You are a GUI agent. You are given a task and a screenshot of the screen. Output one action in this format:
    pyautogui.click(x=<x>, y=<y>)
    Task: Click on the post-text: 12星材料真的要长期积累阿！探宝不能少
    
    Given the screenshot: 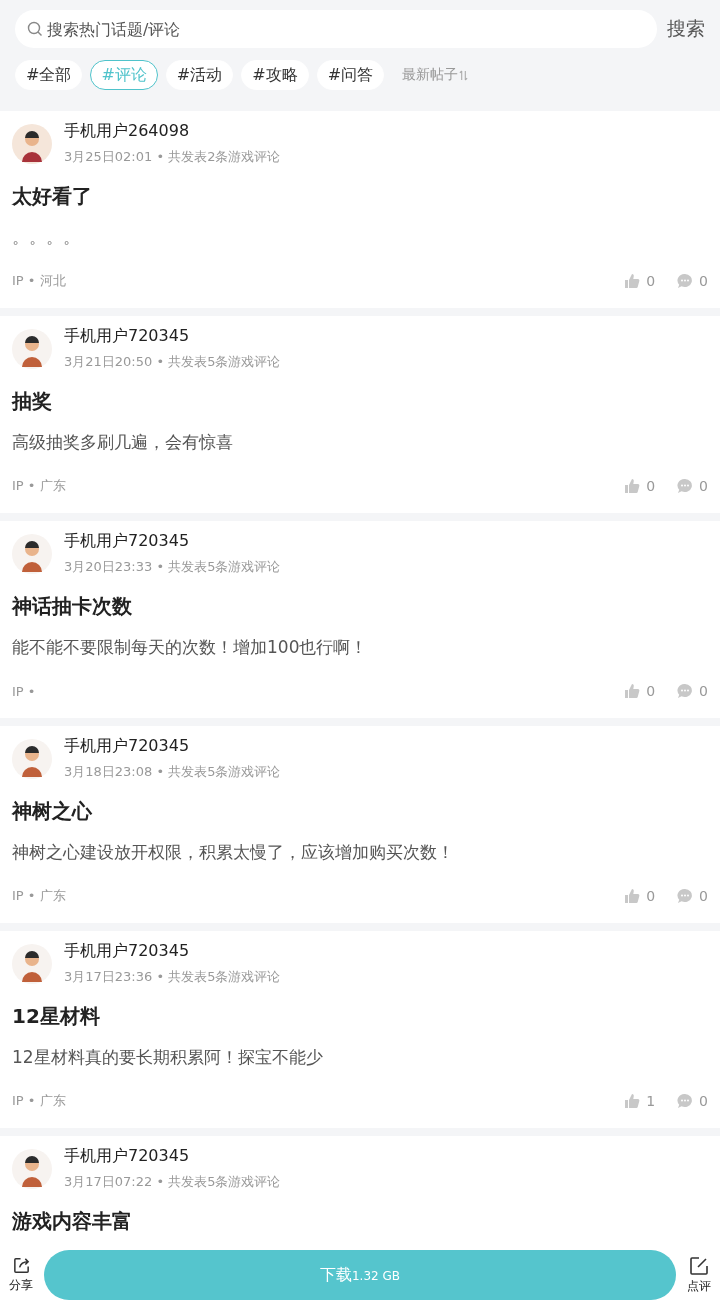 What is the action you would take?
    pyautogui.click(x=168, y=1057)
    